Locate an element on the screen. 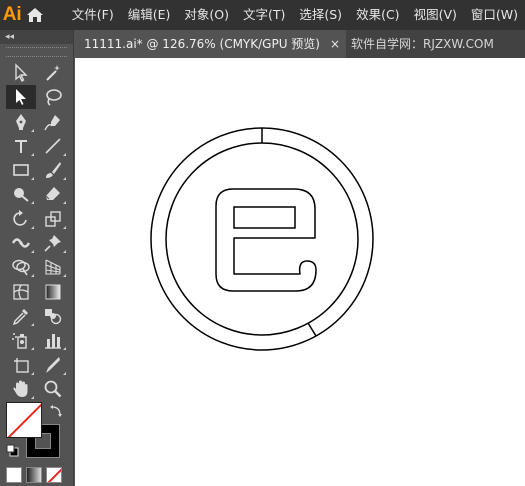  eyedropper-tool is located at coordinates (21, 316).